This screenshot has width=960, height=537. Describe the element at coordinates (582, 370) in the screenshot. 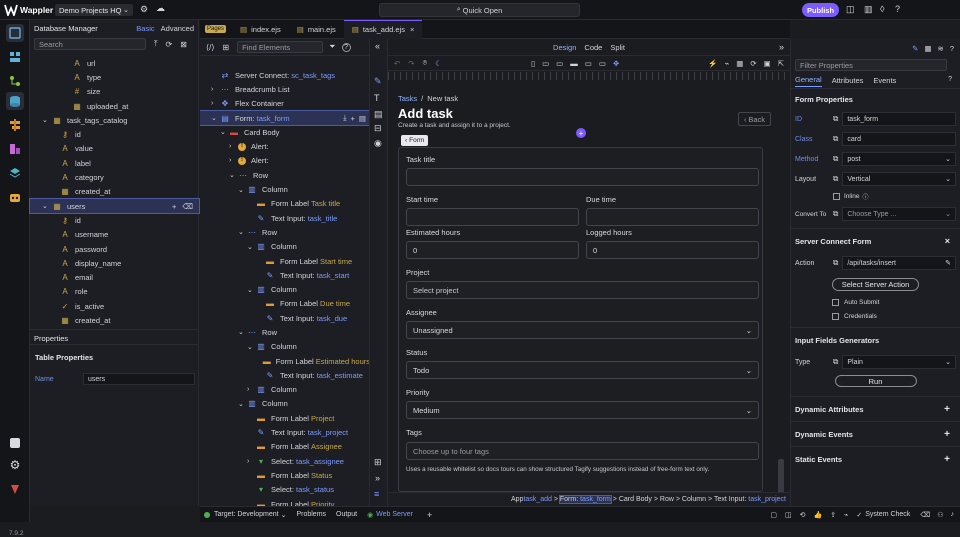

I see `status-select: Todo ⌄` at that location.